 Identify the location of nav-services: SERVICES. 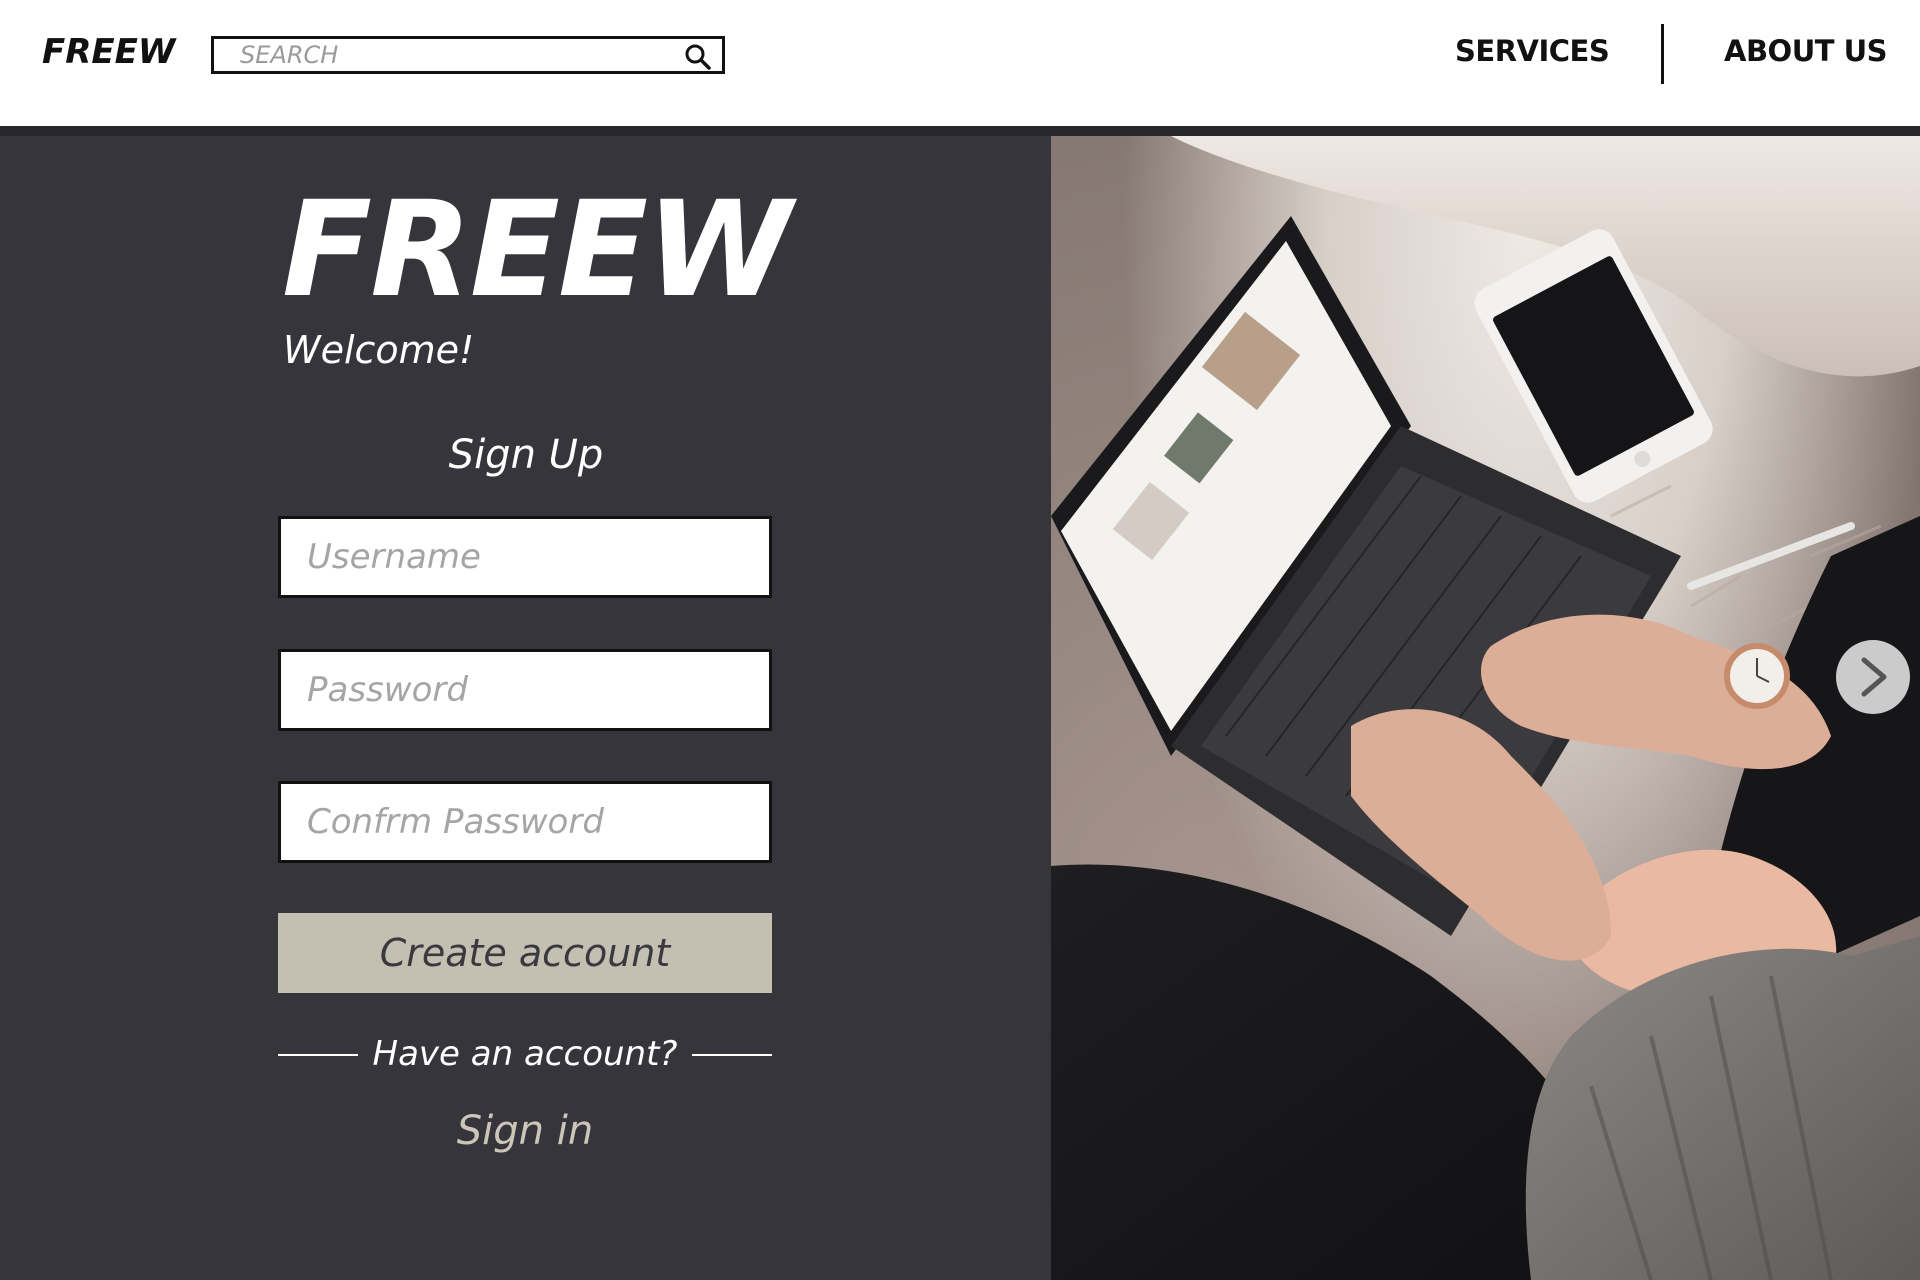
(1532, 51).